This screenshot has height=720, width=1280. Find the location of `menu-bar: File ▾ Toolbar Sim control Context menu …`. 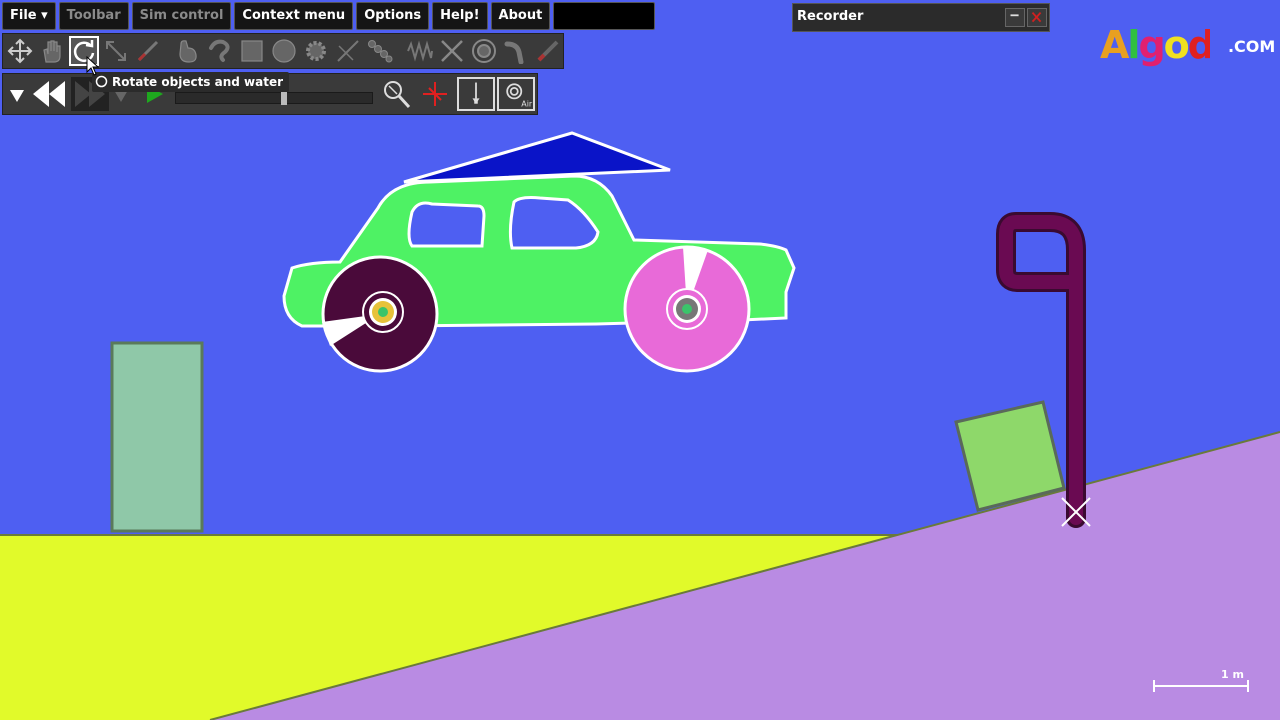

menu-bar: File ▾ Toolbar Sim control Context menu … is located at coordinates (329, 16).